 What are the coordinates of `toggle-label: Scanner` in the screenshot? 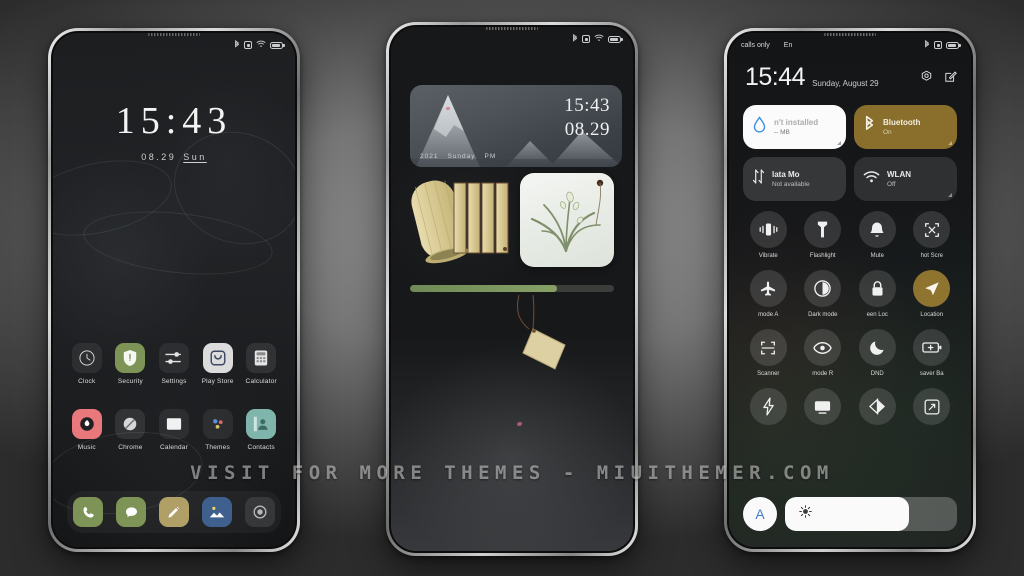 It's located at (768, 374).